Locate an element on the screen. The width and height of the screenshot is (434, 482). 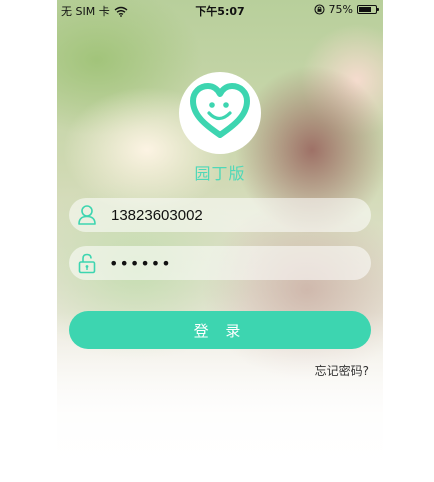
user-icon is located at coordinates (87, 215).